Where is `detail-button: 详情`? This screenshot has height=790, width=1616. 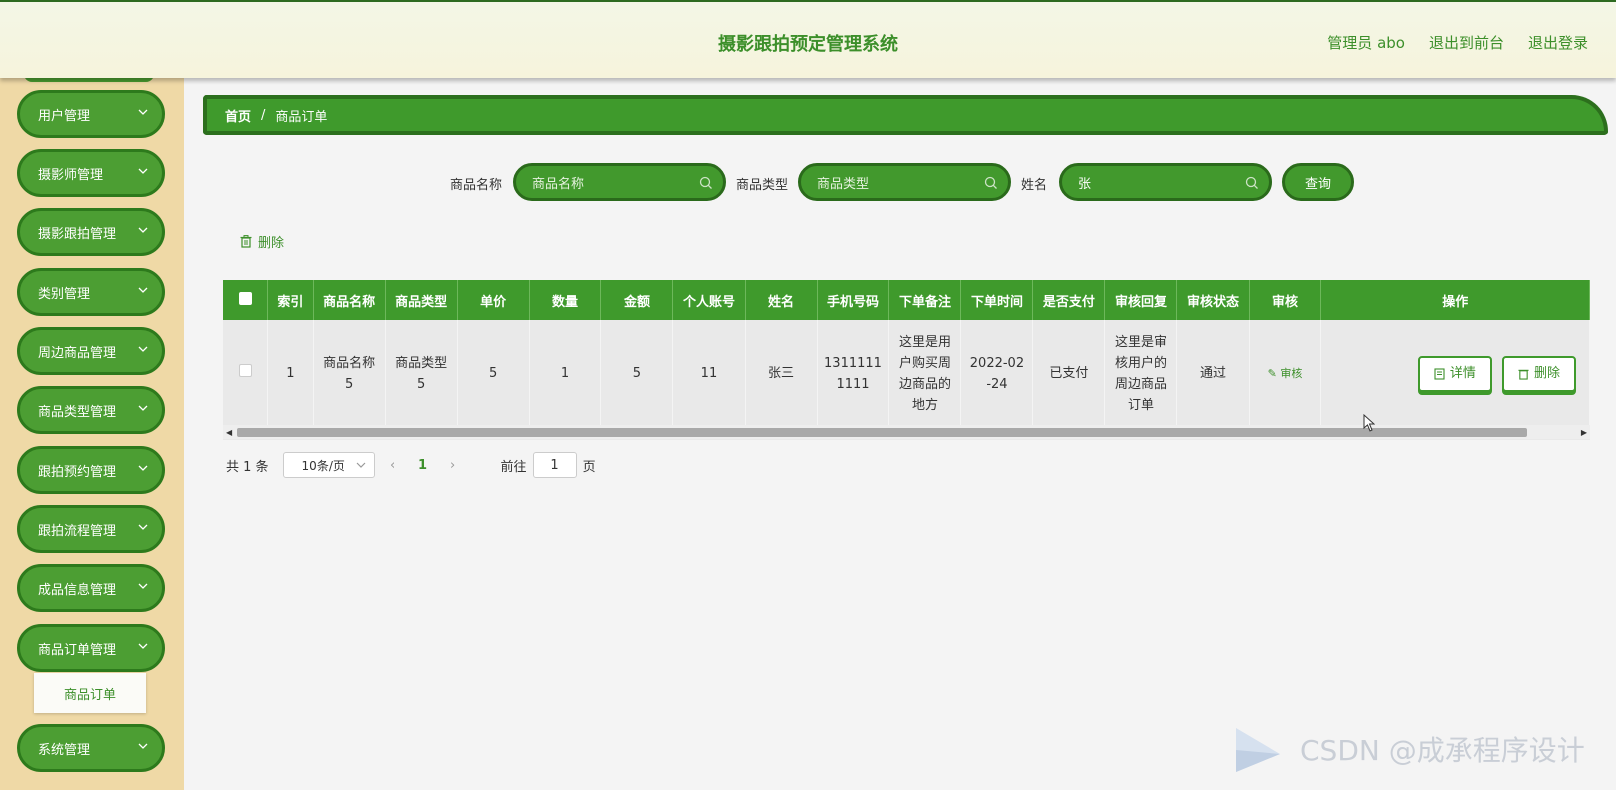 detail-button: 详情 is located at coordinates (1454, 373).